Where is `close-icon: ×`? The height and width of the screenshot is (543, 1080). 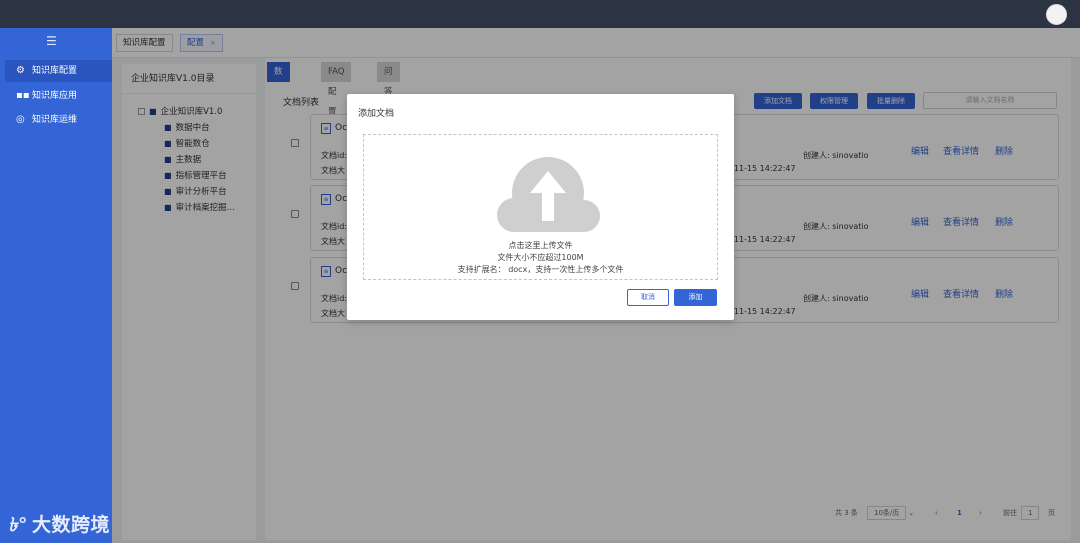 close-icon: × is located at coordinates (213, 43).